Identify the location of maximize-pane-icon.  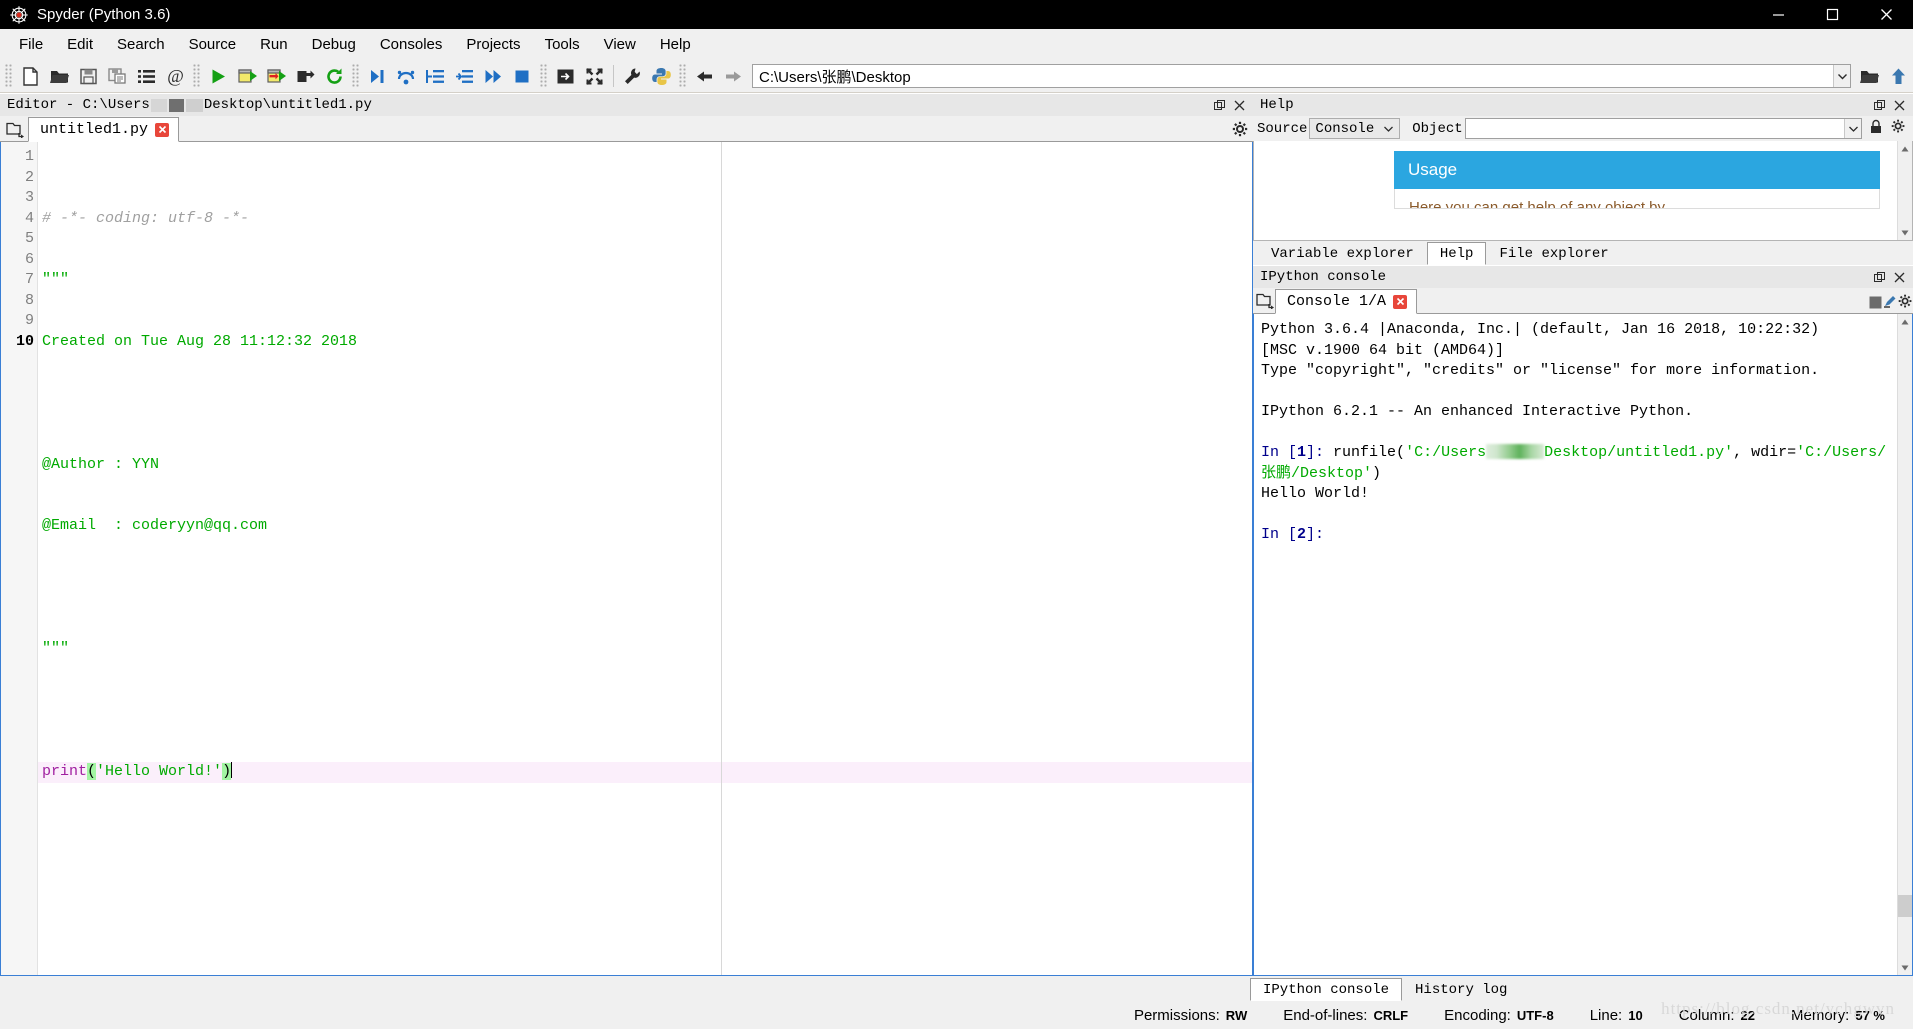
(565, 76).